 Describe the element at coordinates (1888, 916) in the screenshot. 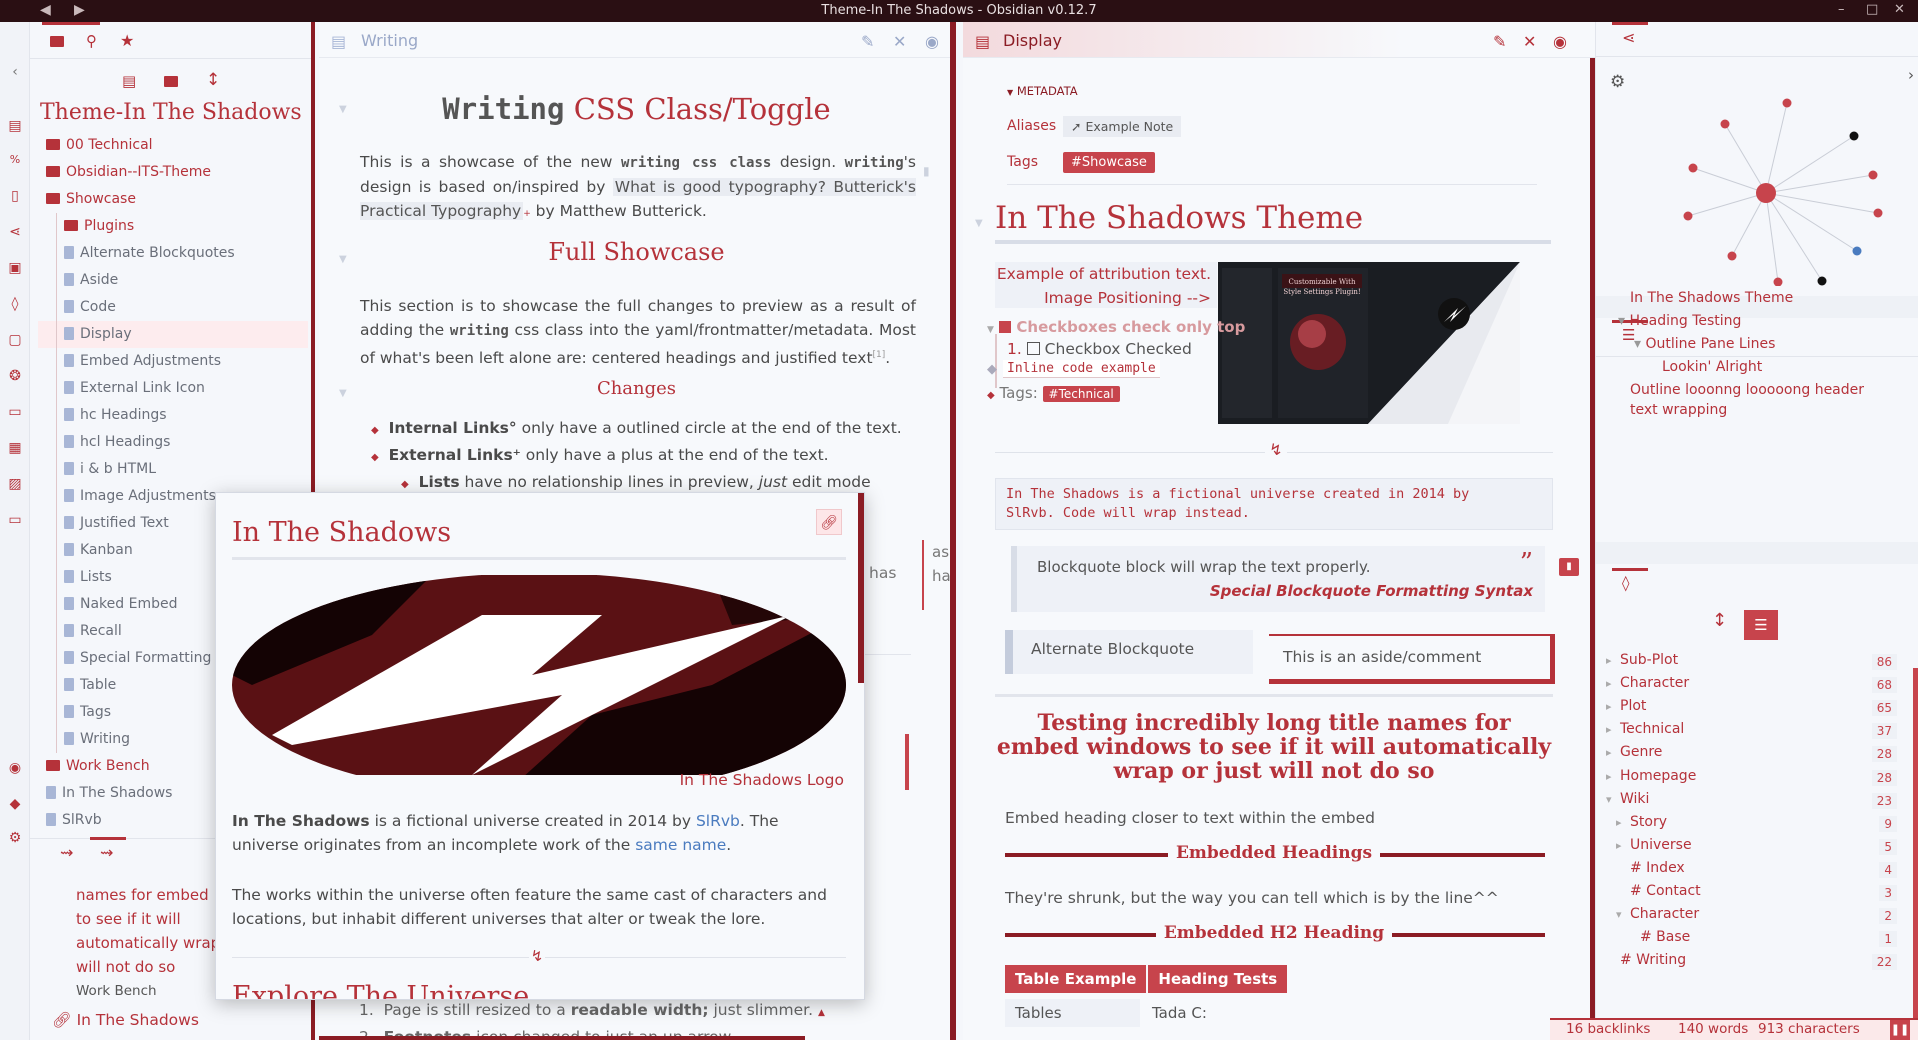

I see `tag-count: 2` at that location.